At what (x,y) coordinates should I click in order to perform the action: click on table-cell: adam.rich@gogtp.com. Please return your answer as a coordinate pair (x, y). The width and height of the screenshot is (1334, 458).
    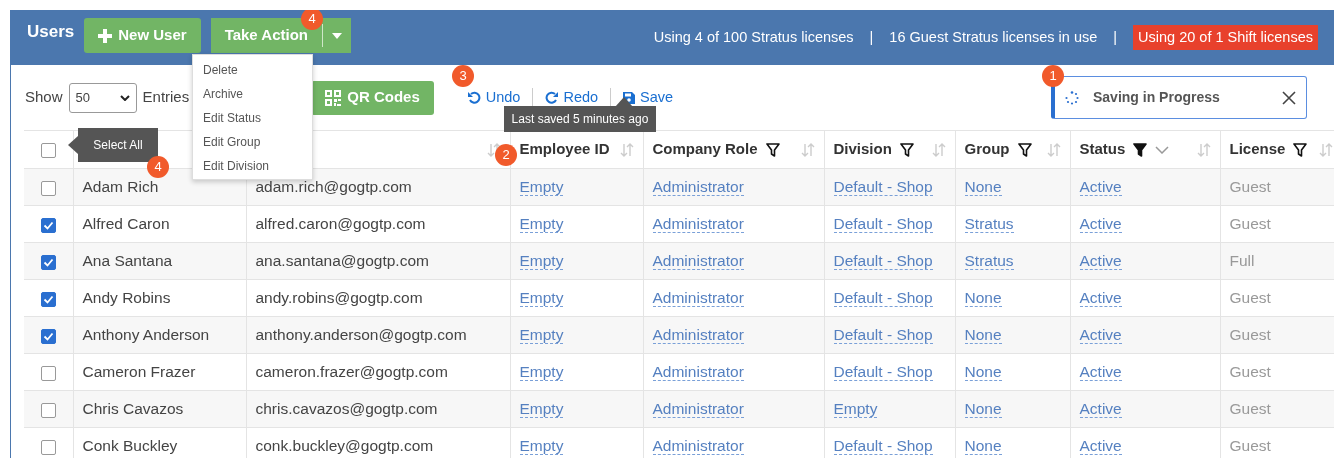
    Looking at the image, I should click on (333, 187).